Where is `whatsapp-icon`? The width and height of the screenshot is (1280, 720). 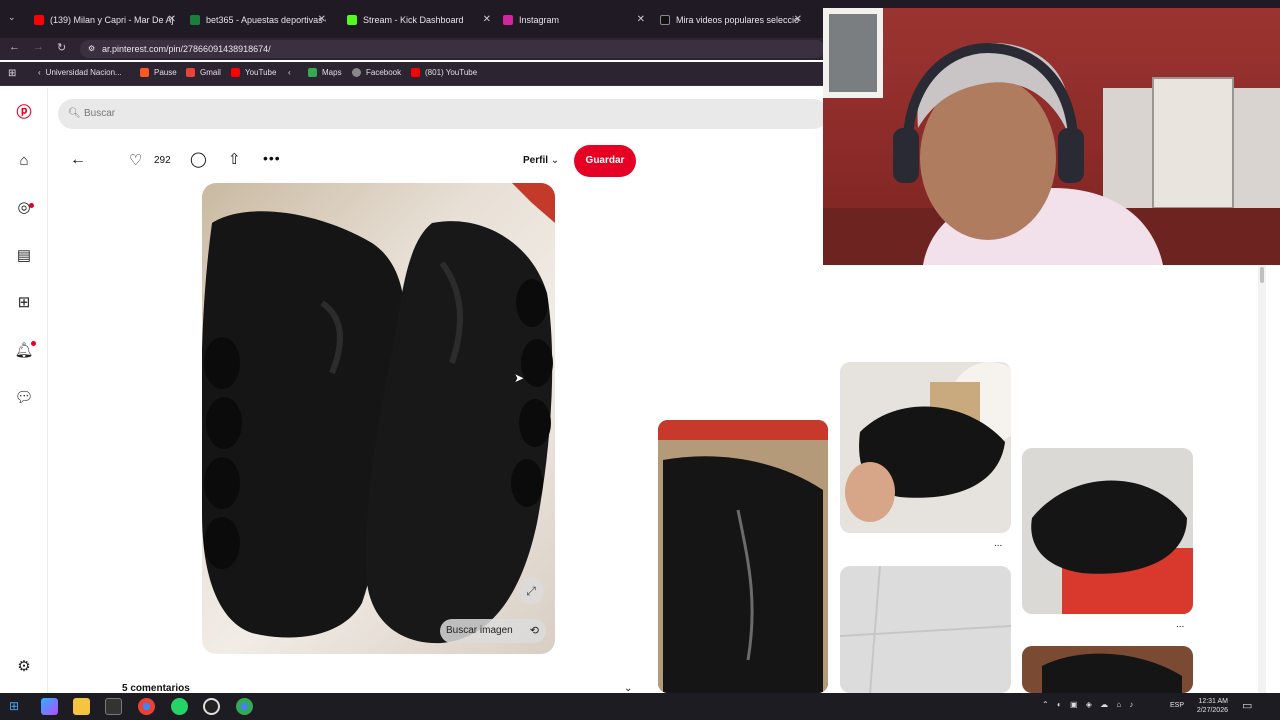 whatsapp-icon is located at coordinates (179, 706).